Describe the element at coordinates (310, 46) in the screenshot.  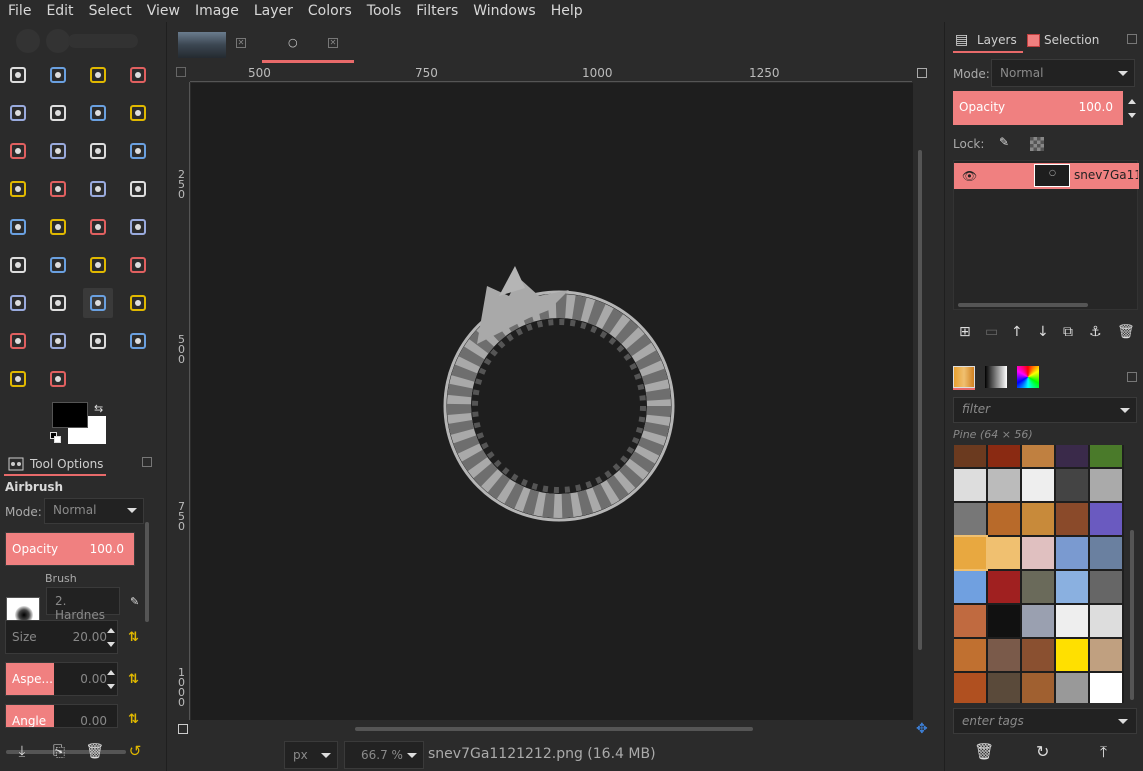
I see `ouroboros-image-tab: ○ ✕` at that location.